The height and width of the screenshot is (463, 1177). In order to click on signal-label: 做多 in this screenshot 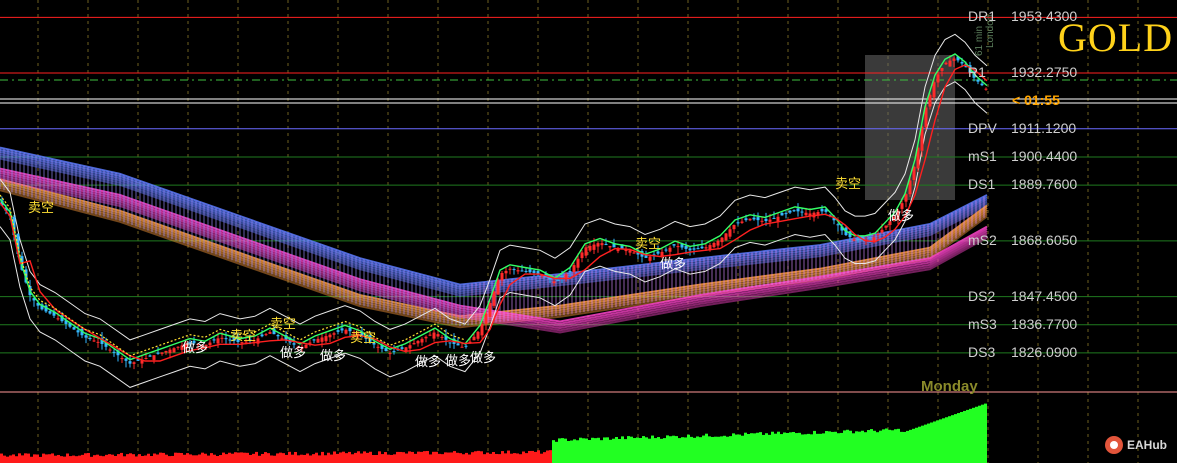, I will do `click(458, 361)`.